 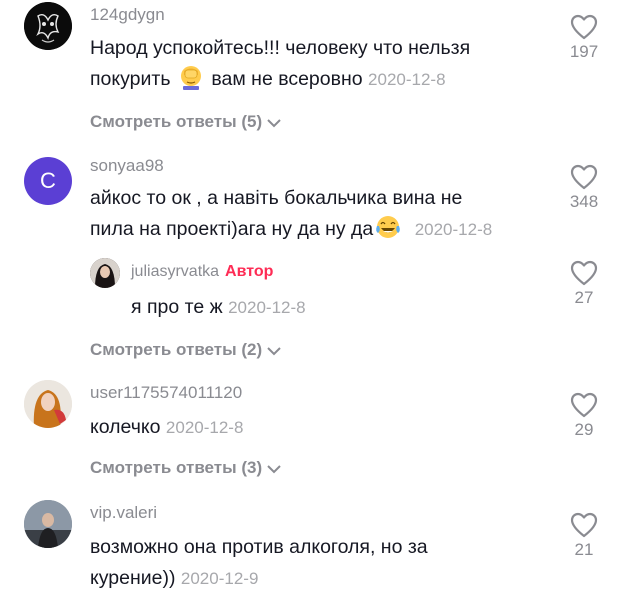 I want to click on like-button: 197, so click(x=584, y=38).